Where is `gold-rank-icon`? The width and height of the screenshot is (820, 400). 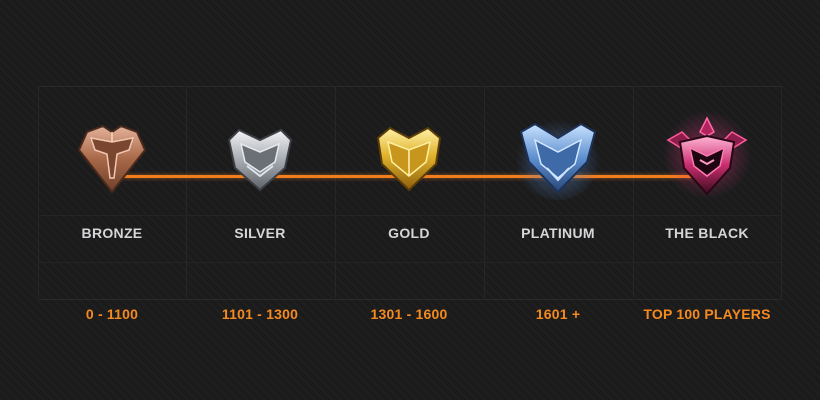 gold-rank-icon is located at coordinates (409, 159).